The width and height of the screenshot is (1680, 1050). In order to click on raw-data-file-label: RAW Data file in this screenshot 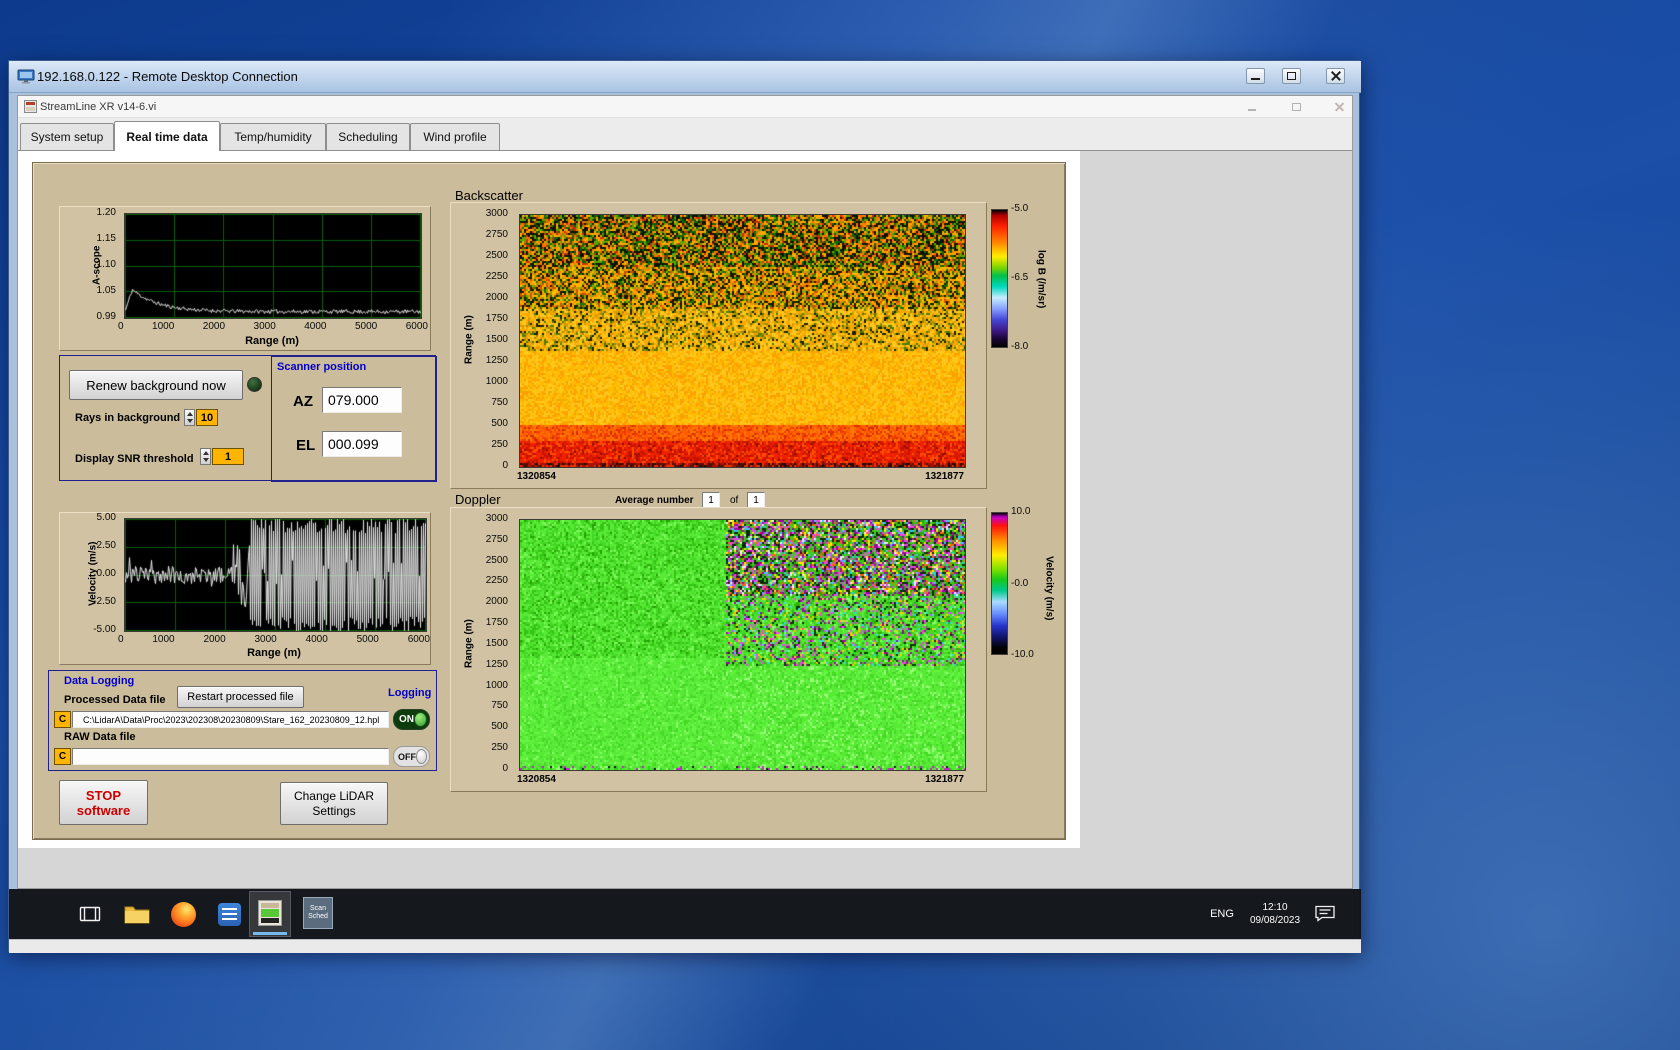, I will do `click(100, 737)`.